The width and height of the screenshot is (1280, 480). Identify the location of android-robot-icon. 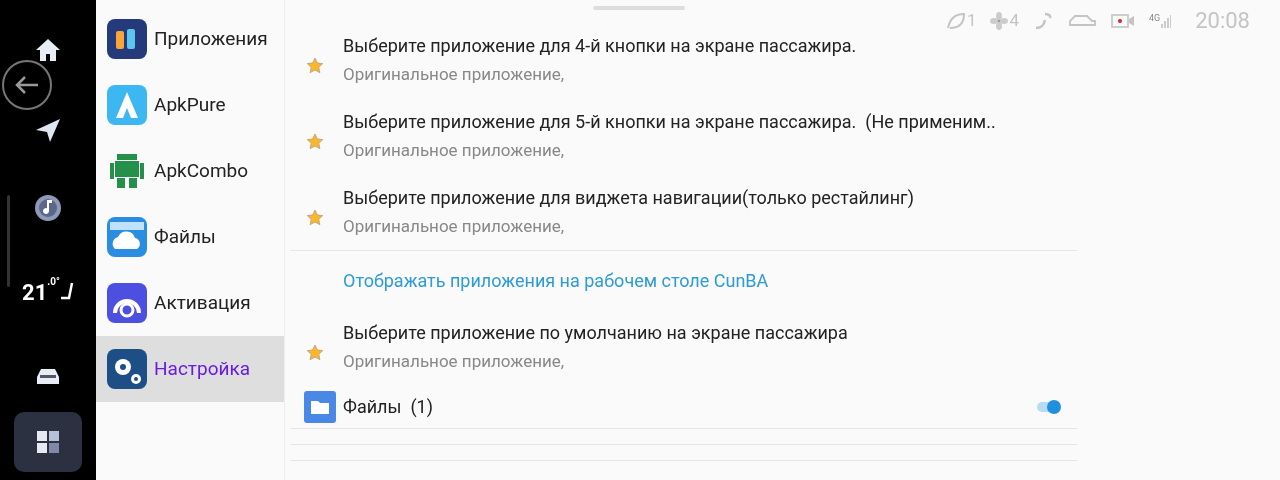
(127, 171).